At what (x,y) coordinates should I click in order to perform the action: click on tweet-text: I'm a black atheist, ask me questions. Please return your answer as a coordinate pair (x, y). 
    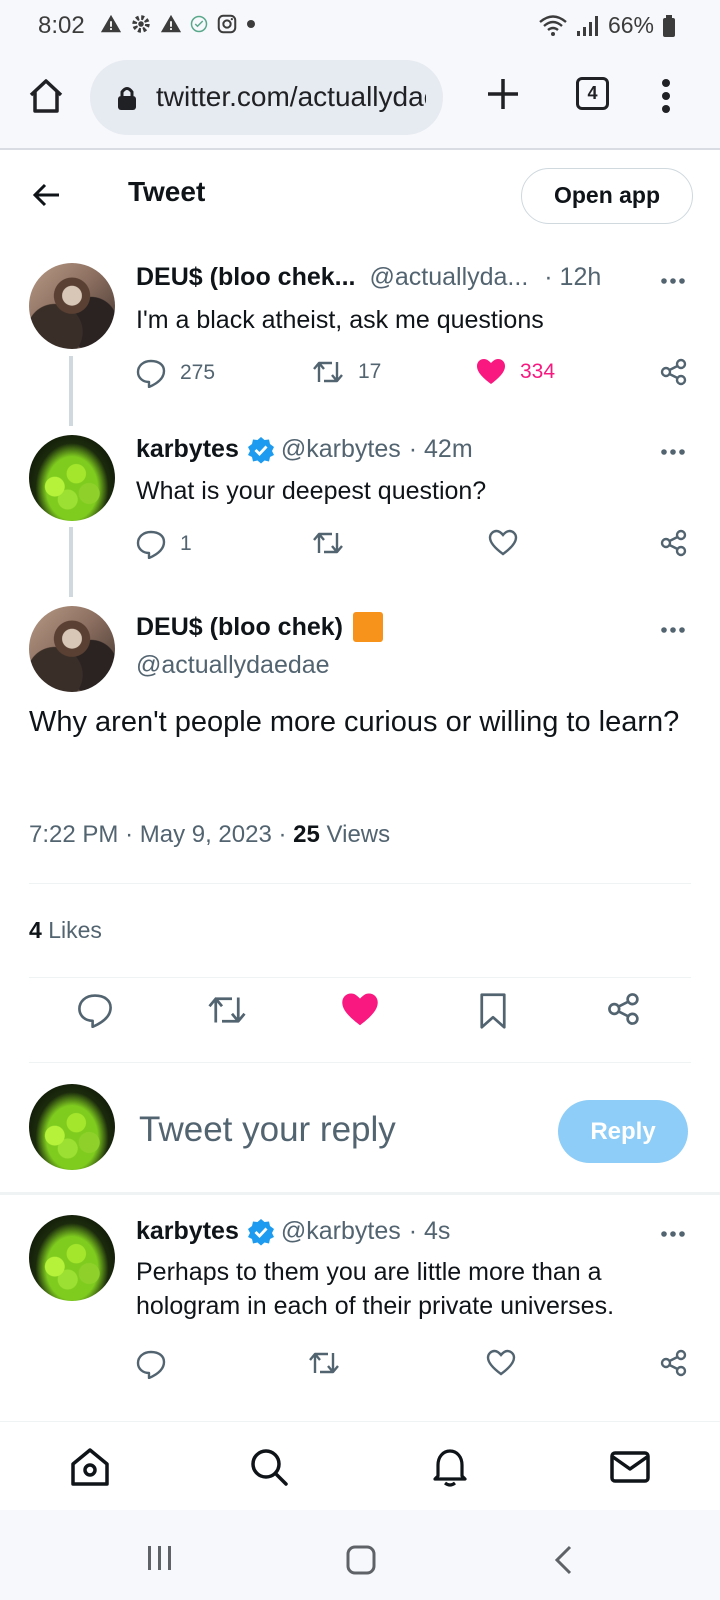
    Looking at the image, I should click on (340, 320).